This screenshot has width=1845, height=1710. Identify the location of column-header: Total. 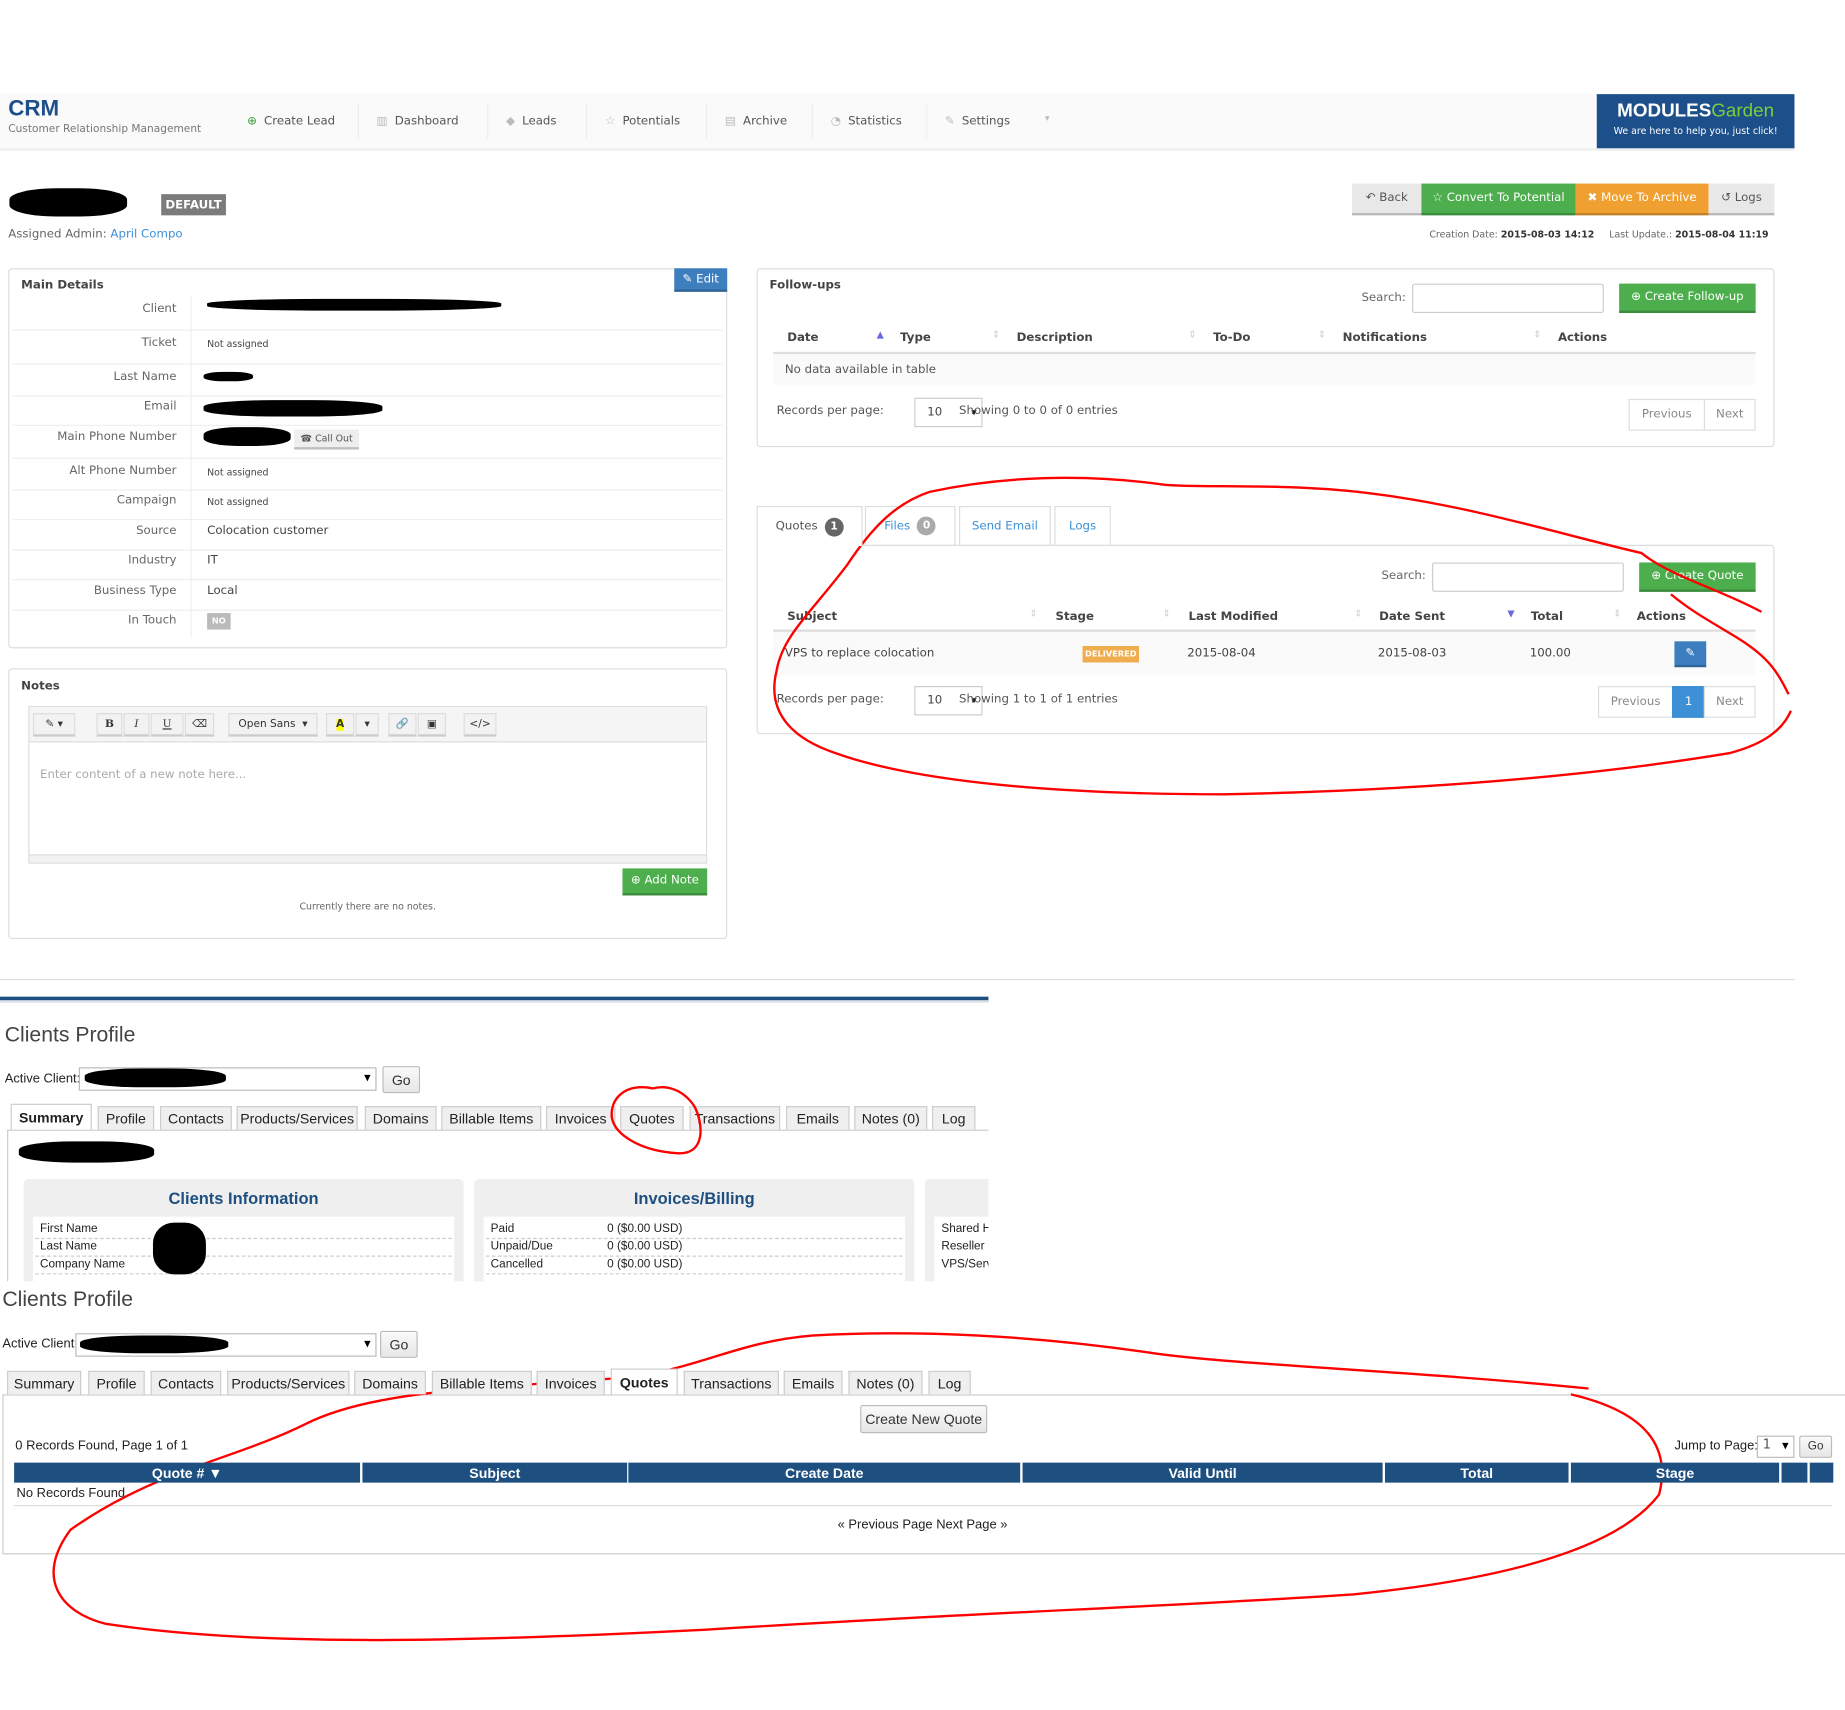
(1476, 1472).